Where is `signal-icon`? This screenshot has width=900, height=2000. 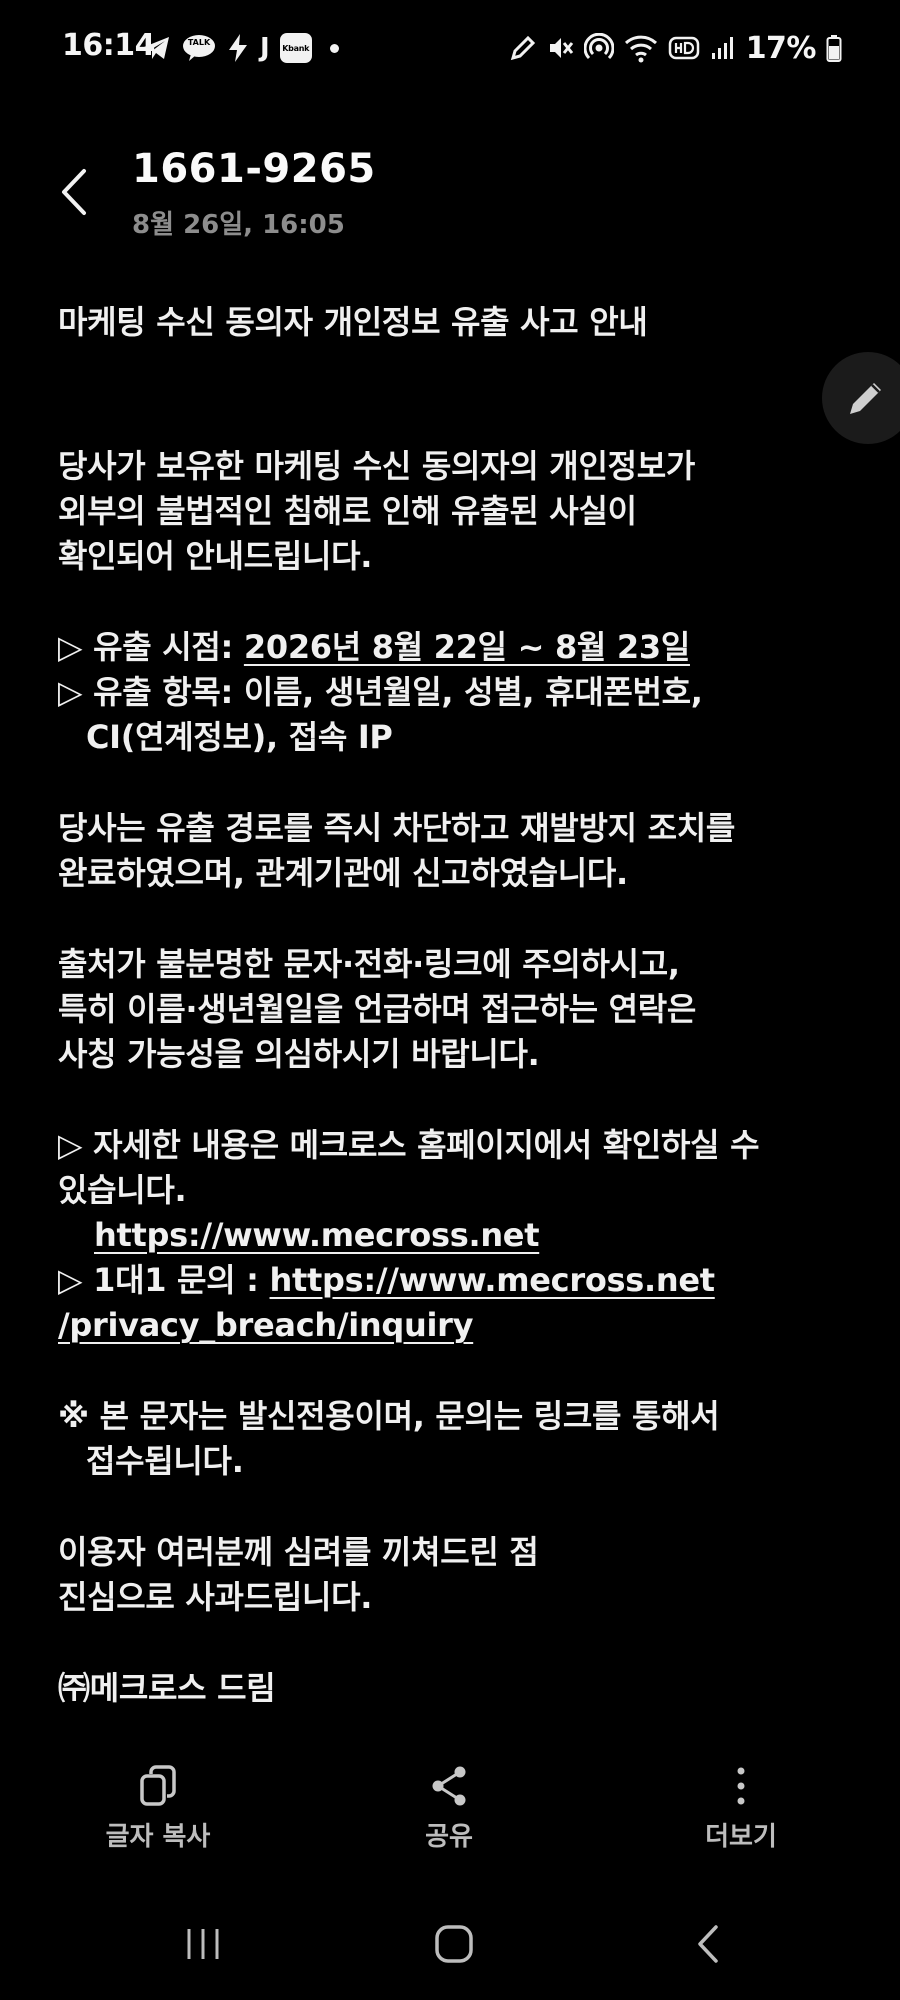 signal-icon is located at coordinates (722, 48).